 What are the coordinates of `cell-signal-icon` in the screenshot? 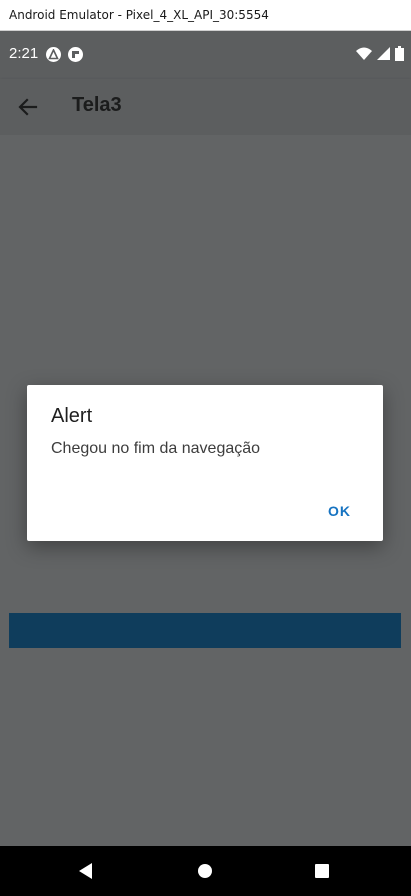 It's located at (383, 53).